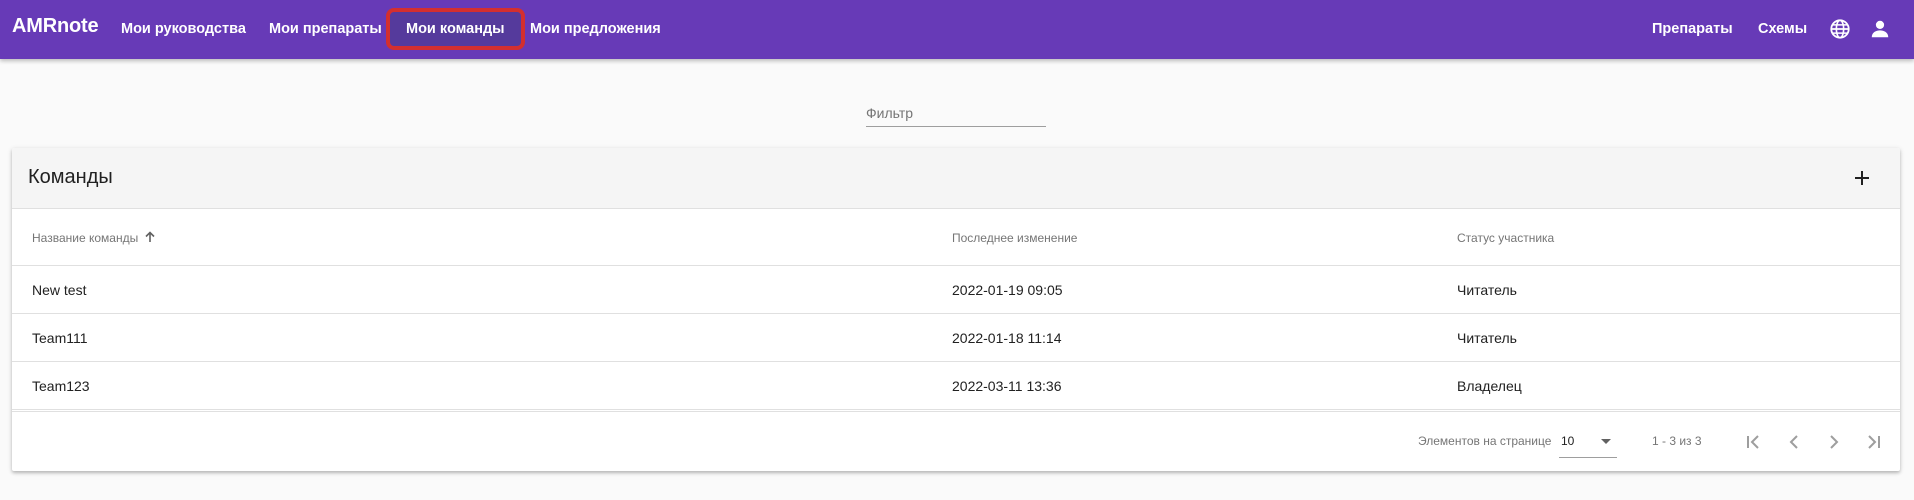 The image size is (1914, 500). I want to click on cell-team-name: New test, so click(59, 290).